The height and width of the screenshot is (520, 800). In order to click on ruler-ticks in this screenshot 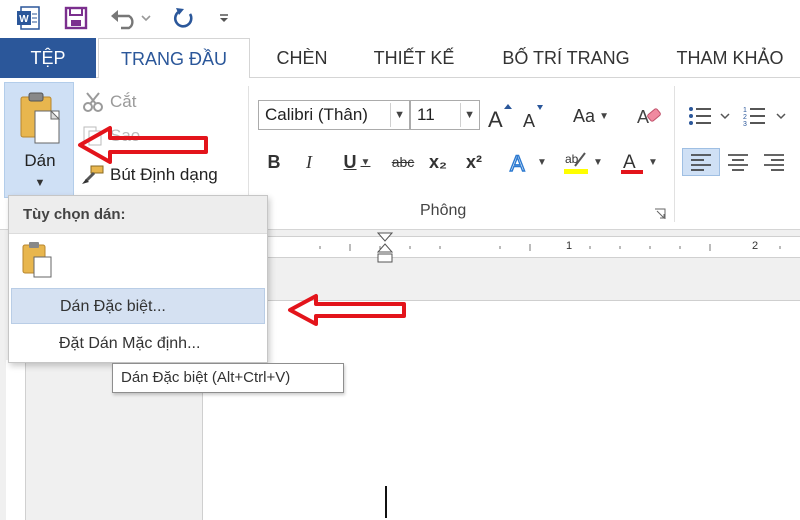, I will do `click(520, 247)`.